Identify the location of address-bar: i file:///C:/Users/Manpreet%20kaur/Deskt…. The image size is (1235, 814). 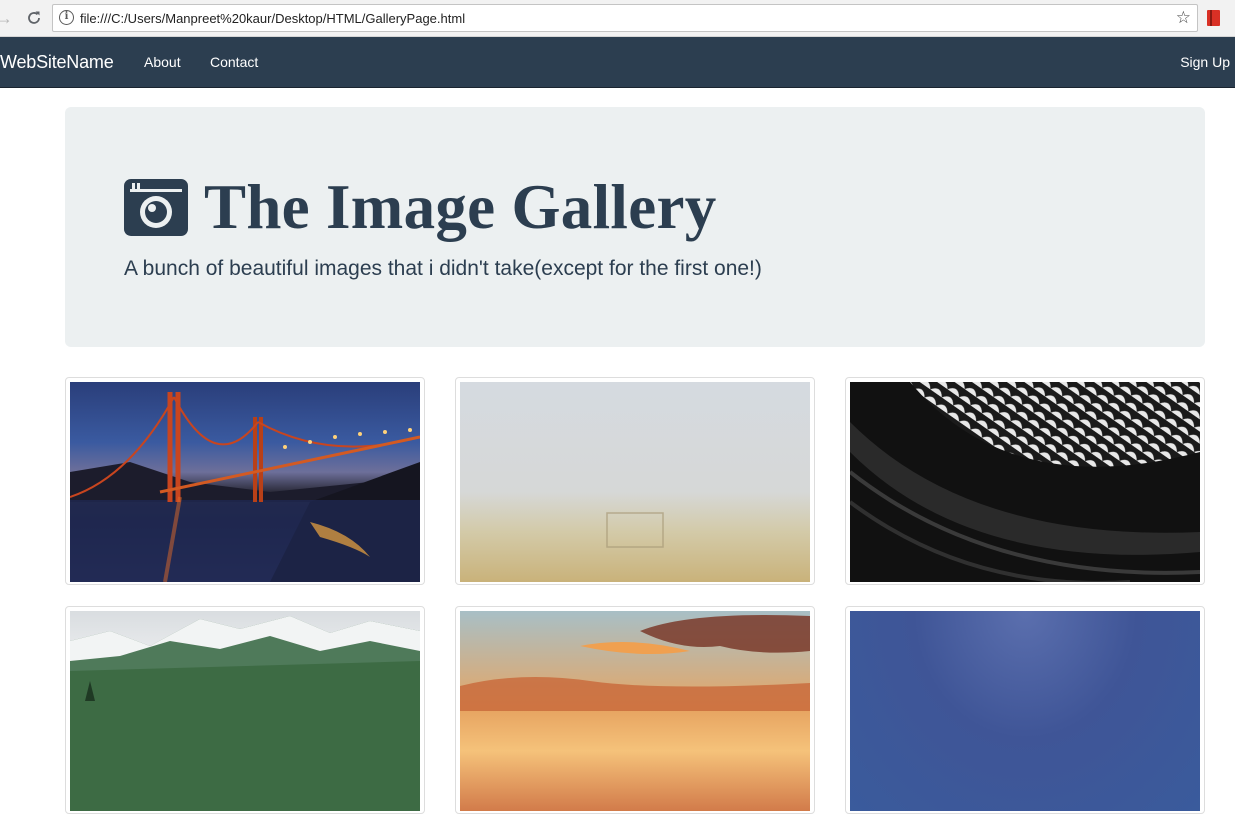
(625, 18).